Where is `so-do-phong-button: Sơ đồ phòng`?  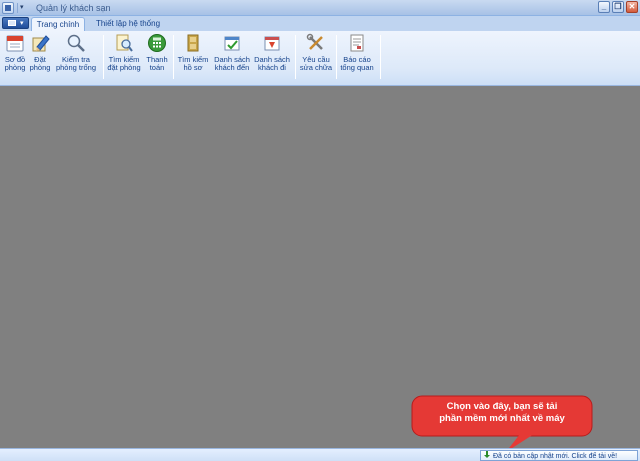
so-do-phong-button: Sơ đồ phòng is located at coordinates (15, 56).